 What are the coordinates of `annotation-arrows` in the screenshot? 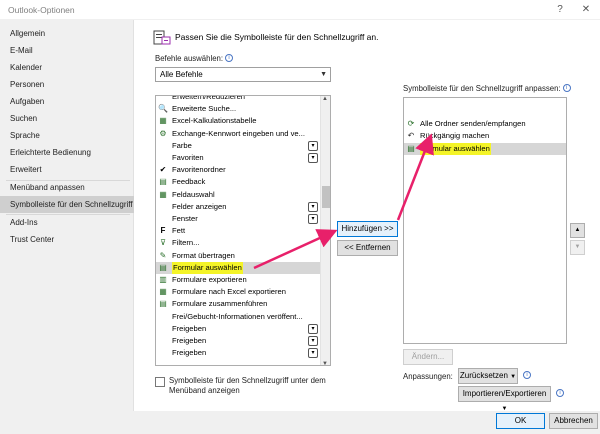 It's located at (343, 201).